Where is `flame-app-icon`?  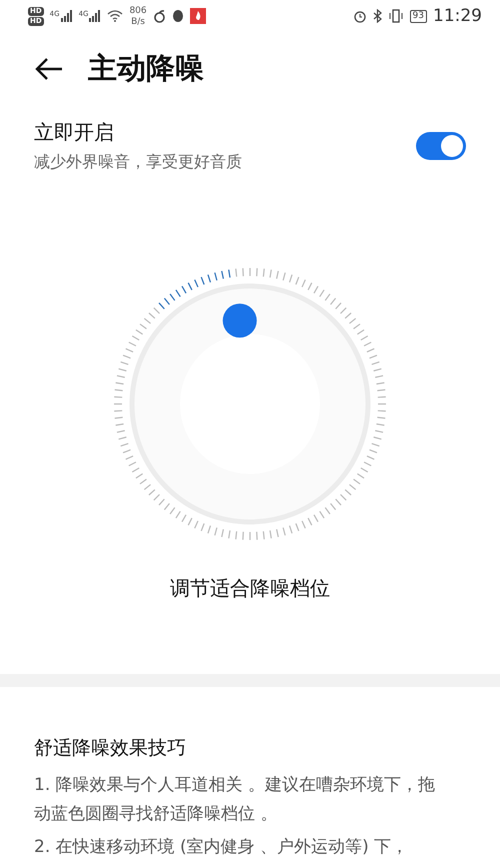 flame-app-icon is located at coordinates (198, 16).